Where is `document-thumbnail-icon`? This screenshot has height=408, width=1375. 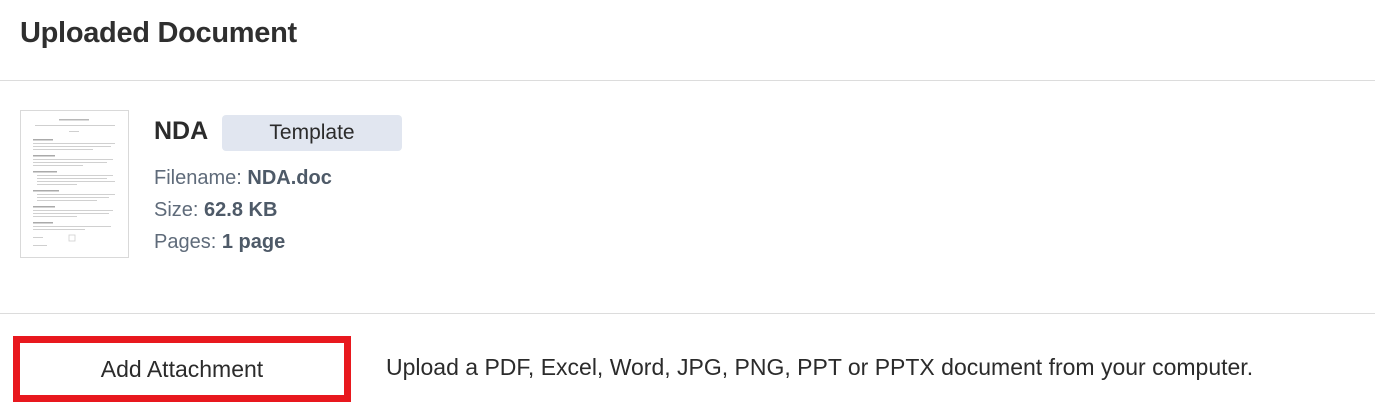 document-thumbnail-icon is located at coordinates (74, 184).